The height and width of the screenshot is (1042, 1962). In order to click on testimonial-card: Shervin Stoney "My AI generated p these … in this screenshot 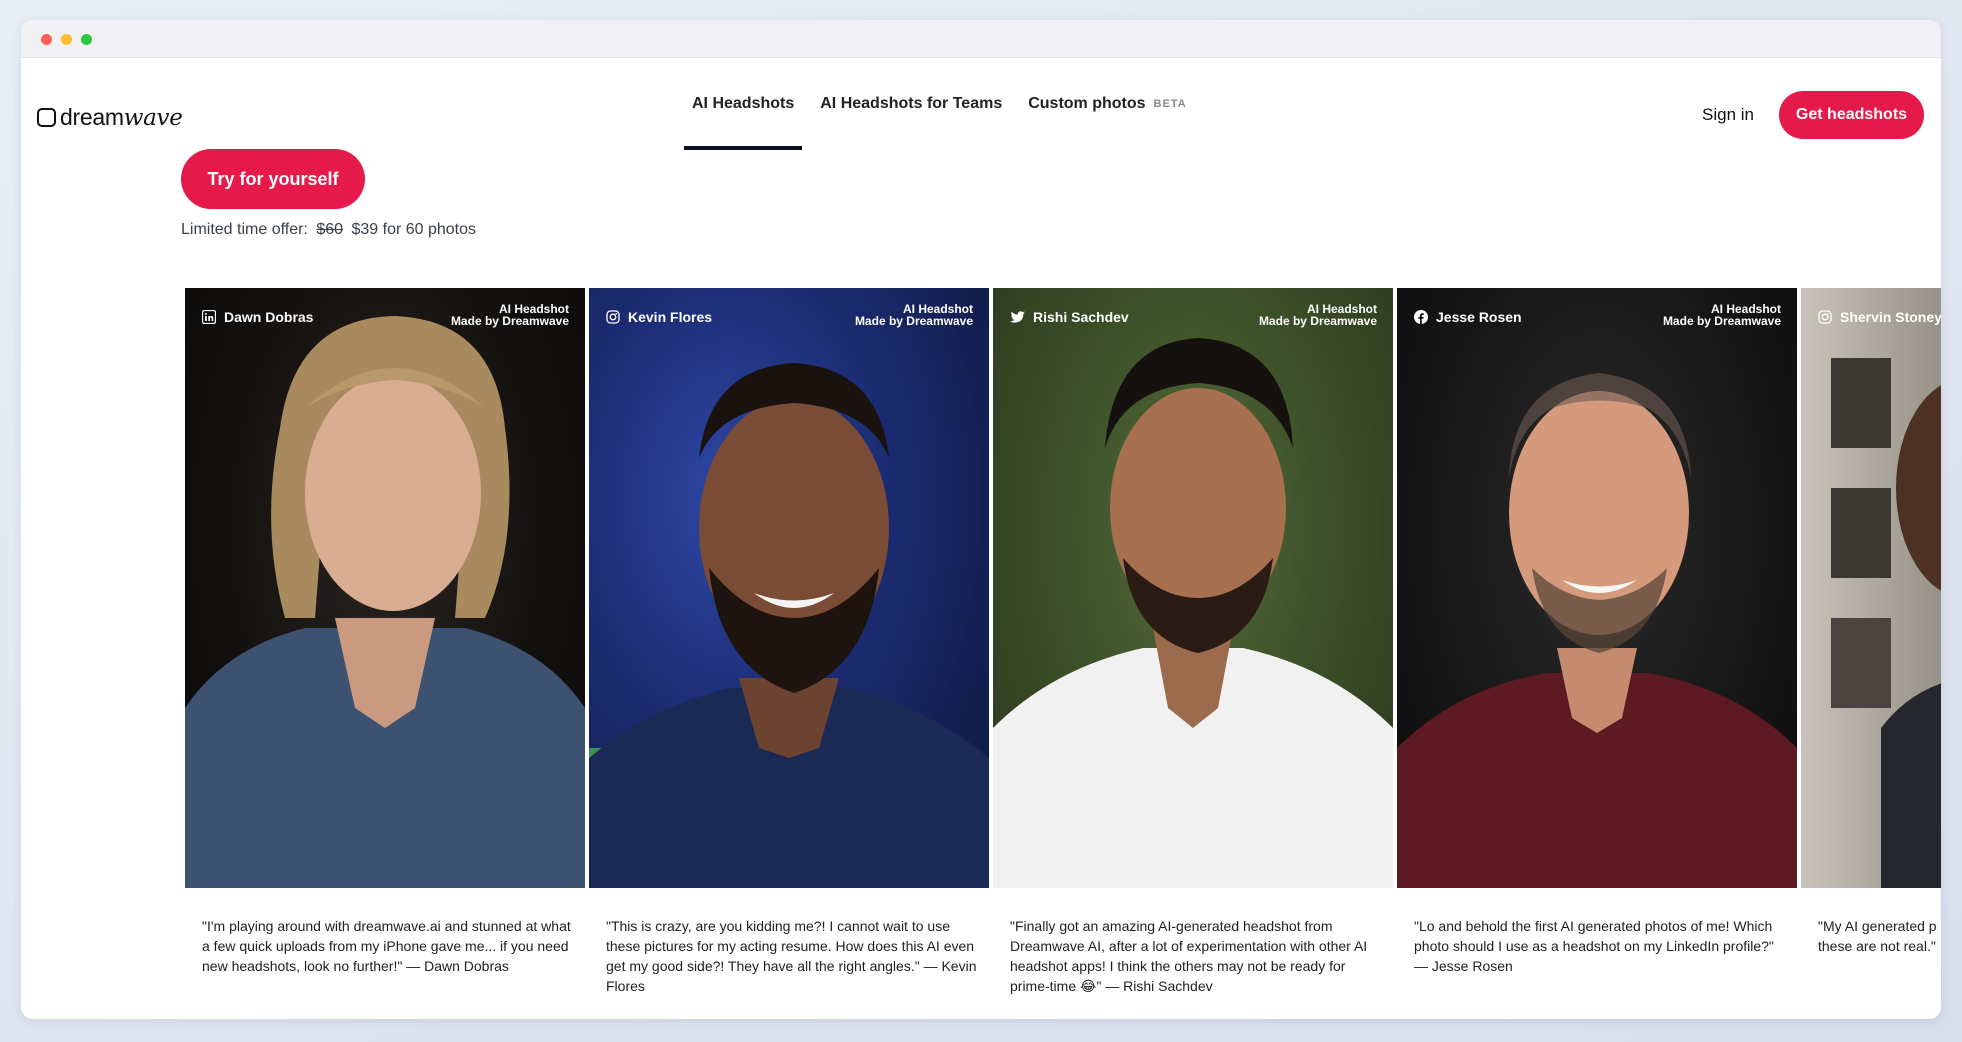, I will do `click(1871, 653)`.